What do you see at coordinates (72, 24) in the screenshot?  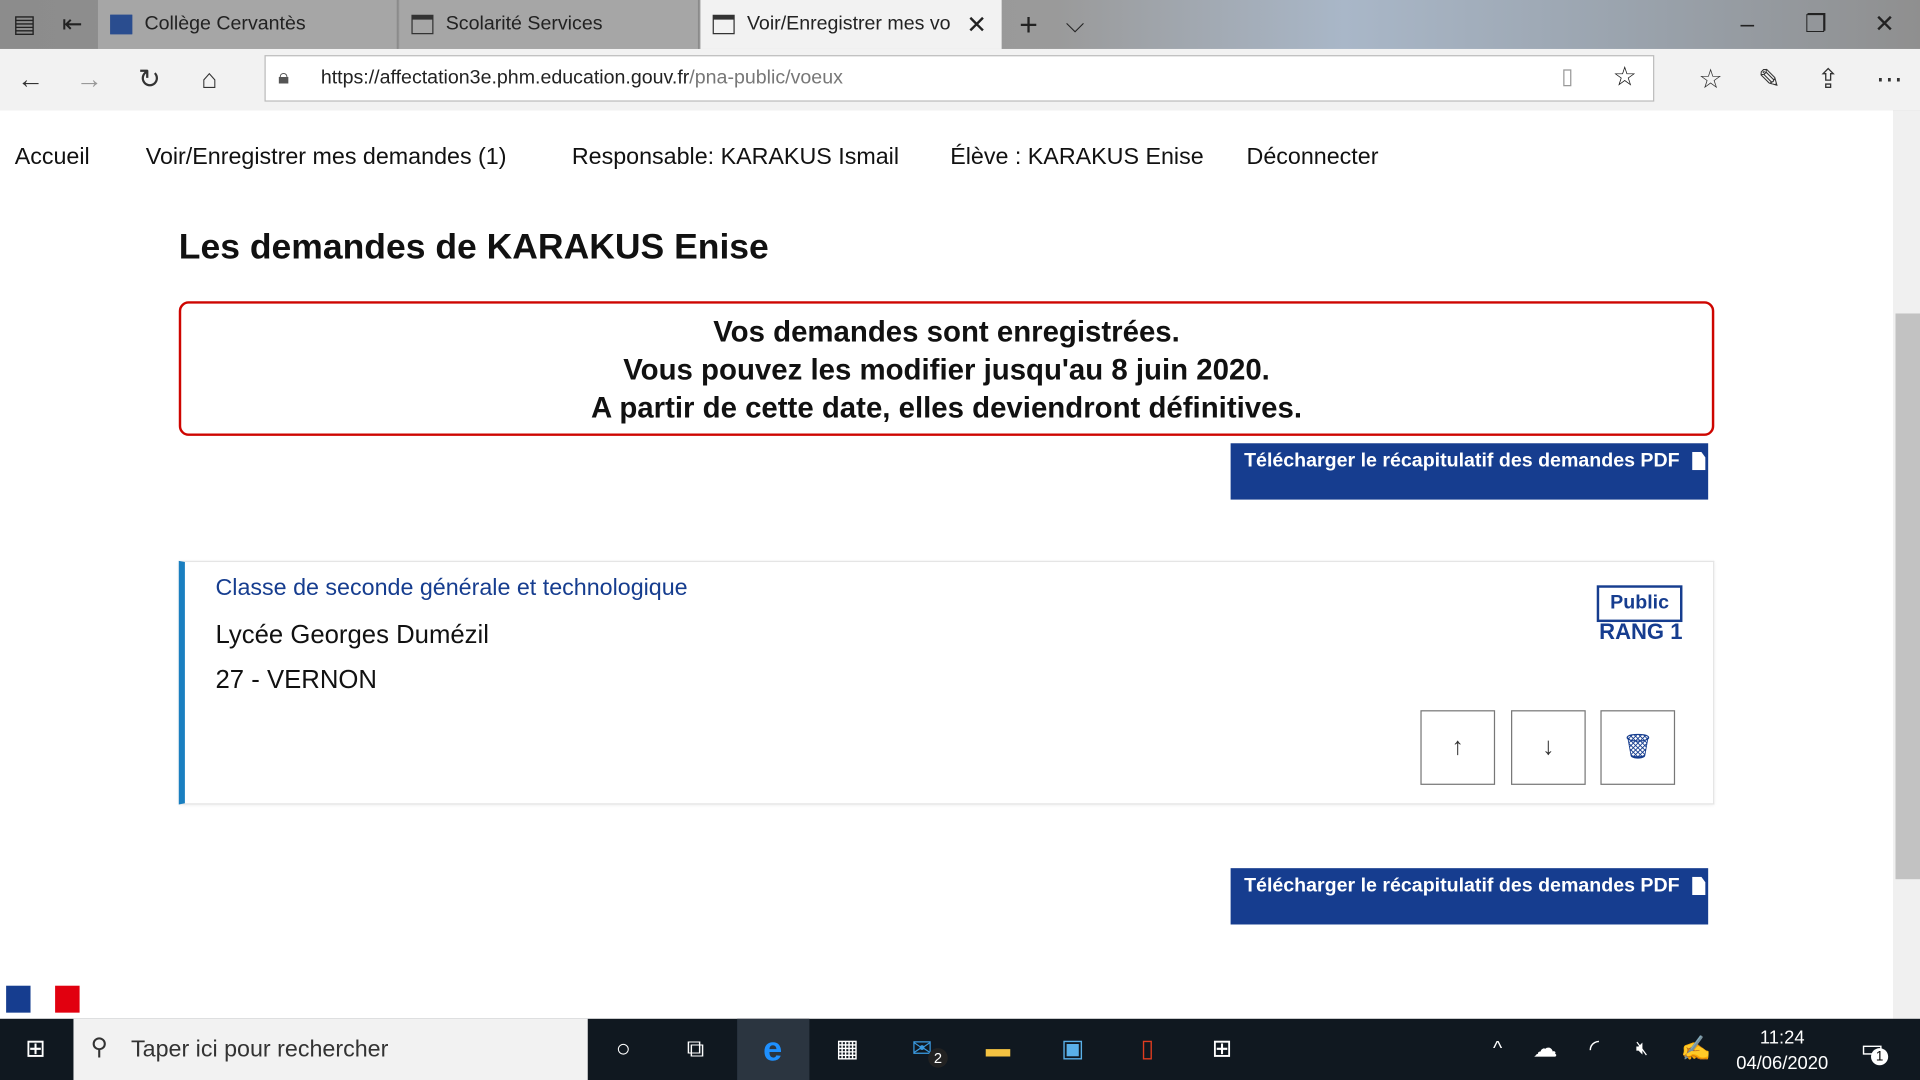 I see `set-aside-tabs-icon: ⇤` at bounding box center [72, 24].